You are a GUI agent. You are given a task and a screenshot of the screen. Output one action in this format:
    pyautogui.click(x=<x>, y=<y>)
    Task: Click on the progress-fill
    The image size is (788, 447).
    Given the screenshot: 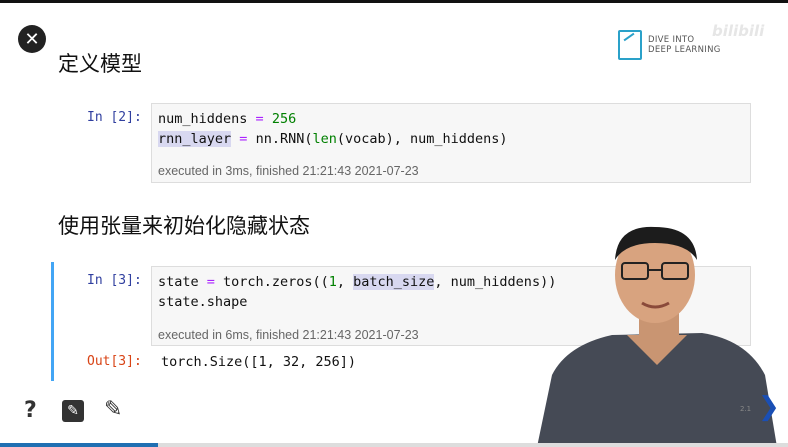 What is the action you would take?
    pyautogui.click(x=79, y=445)
    